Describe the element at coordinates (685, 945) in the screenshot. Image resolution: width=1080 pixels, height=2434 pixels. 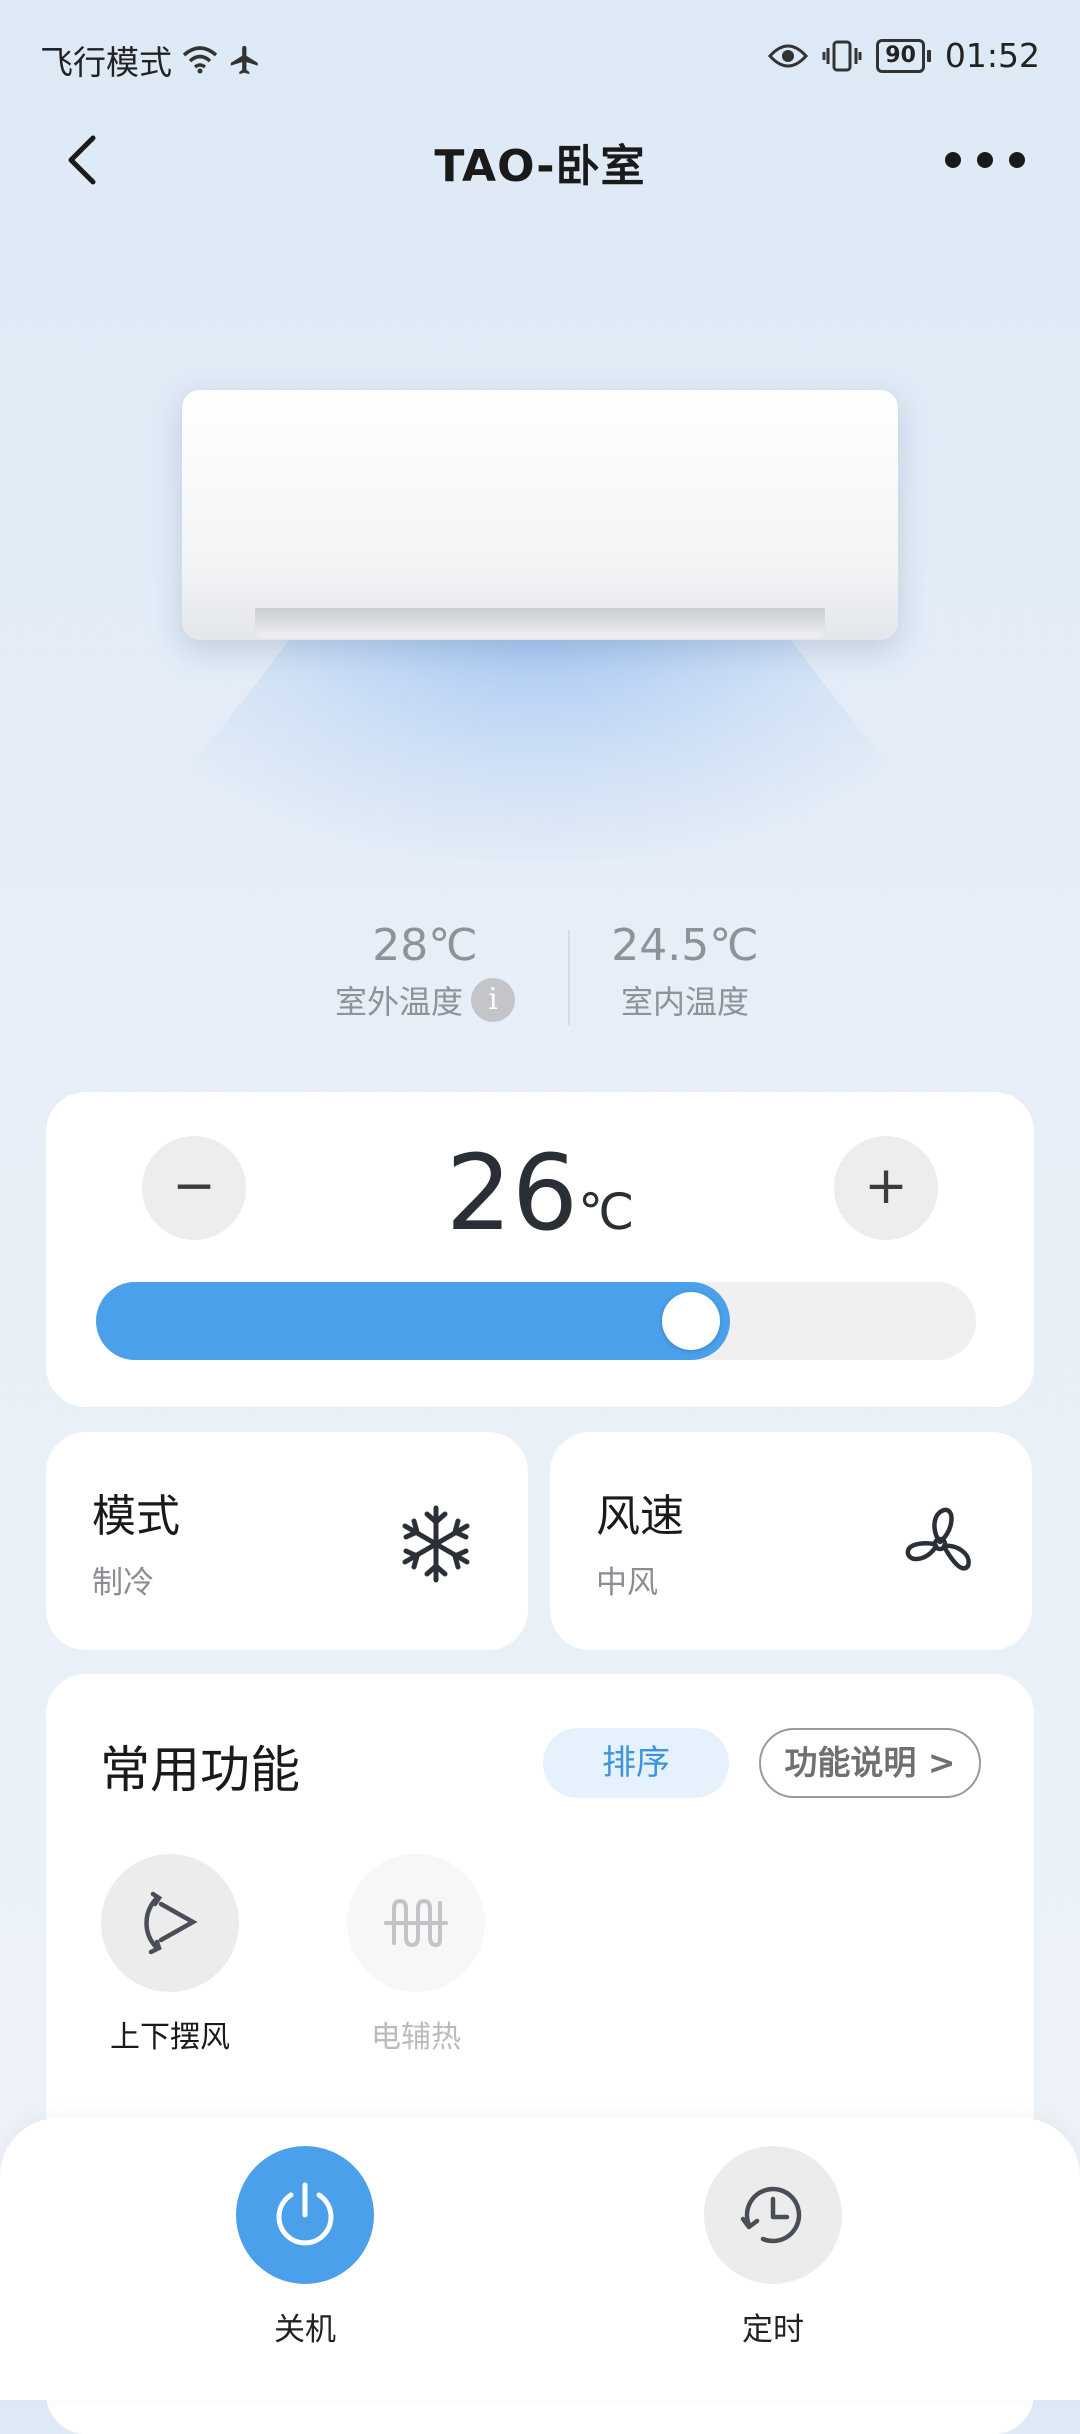
I see `indoor-temp-value: 24.5℃` at that location.